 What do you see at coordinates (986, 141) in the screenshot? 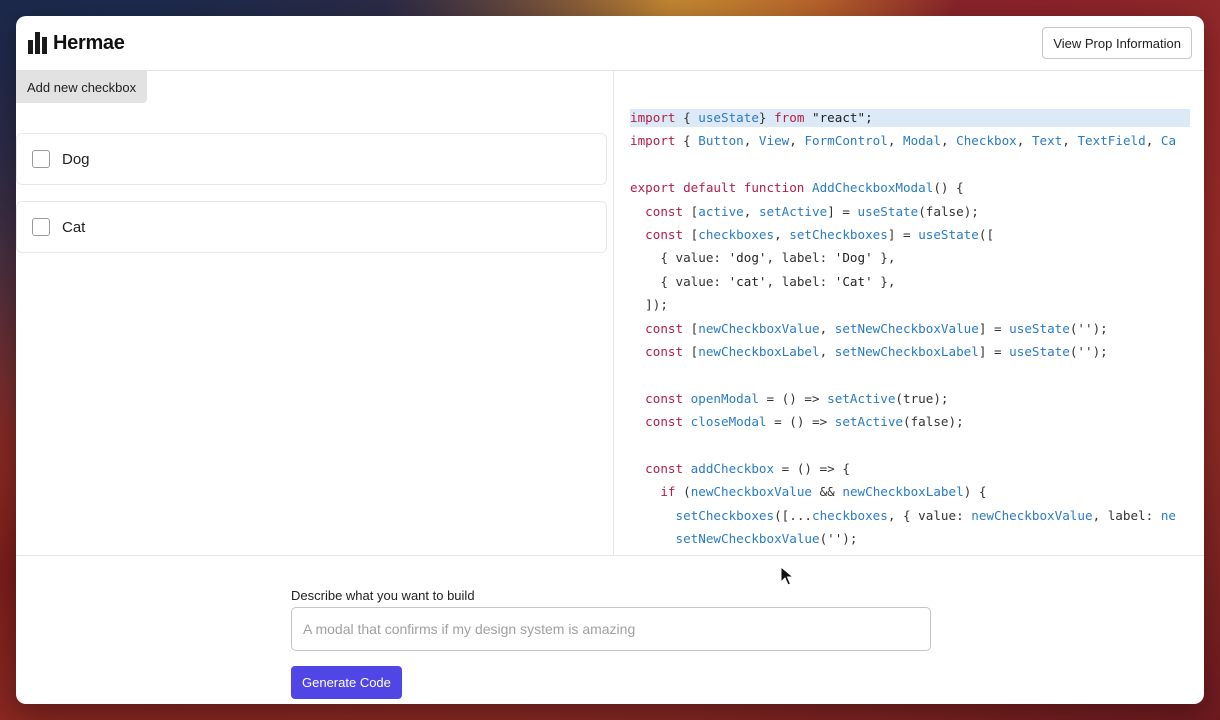
I see `code-token: Checkbox` at bounding box center [986, 141].